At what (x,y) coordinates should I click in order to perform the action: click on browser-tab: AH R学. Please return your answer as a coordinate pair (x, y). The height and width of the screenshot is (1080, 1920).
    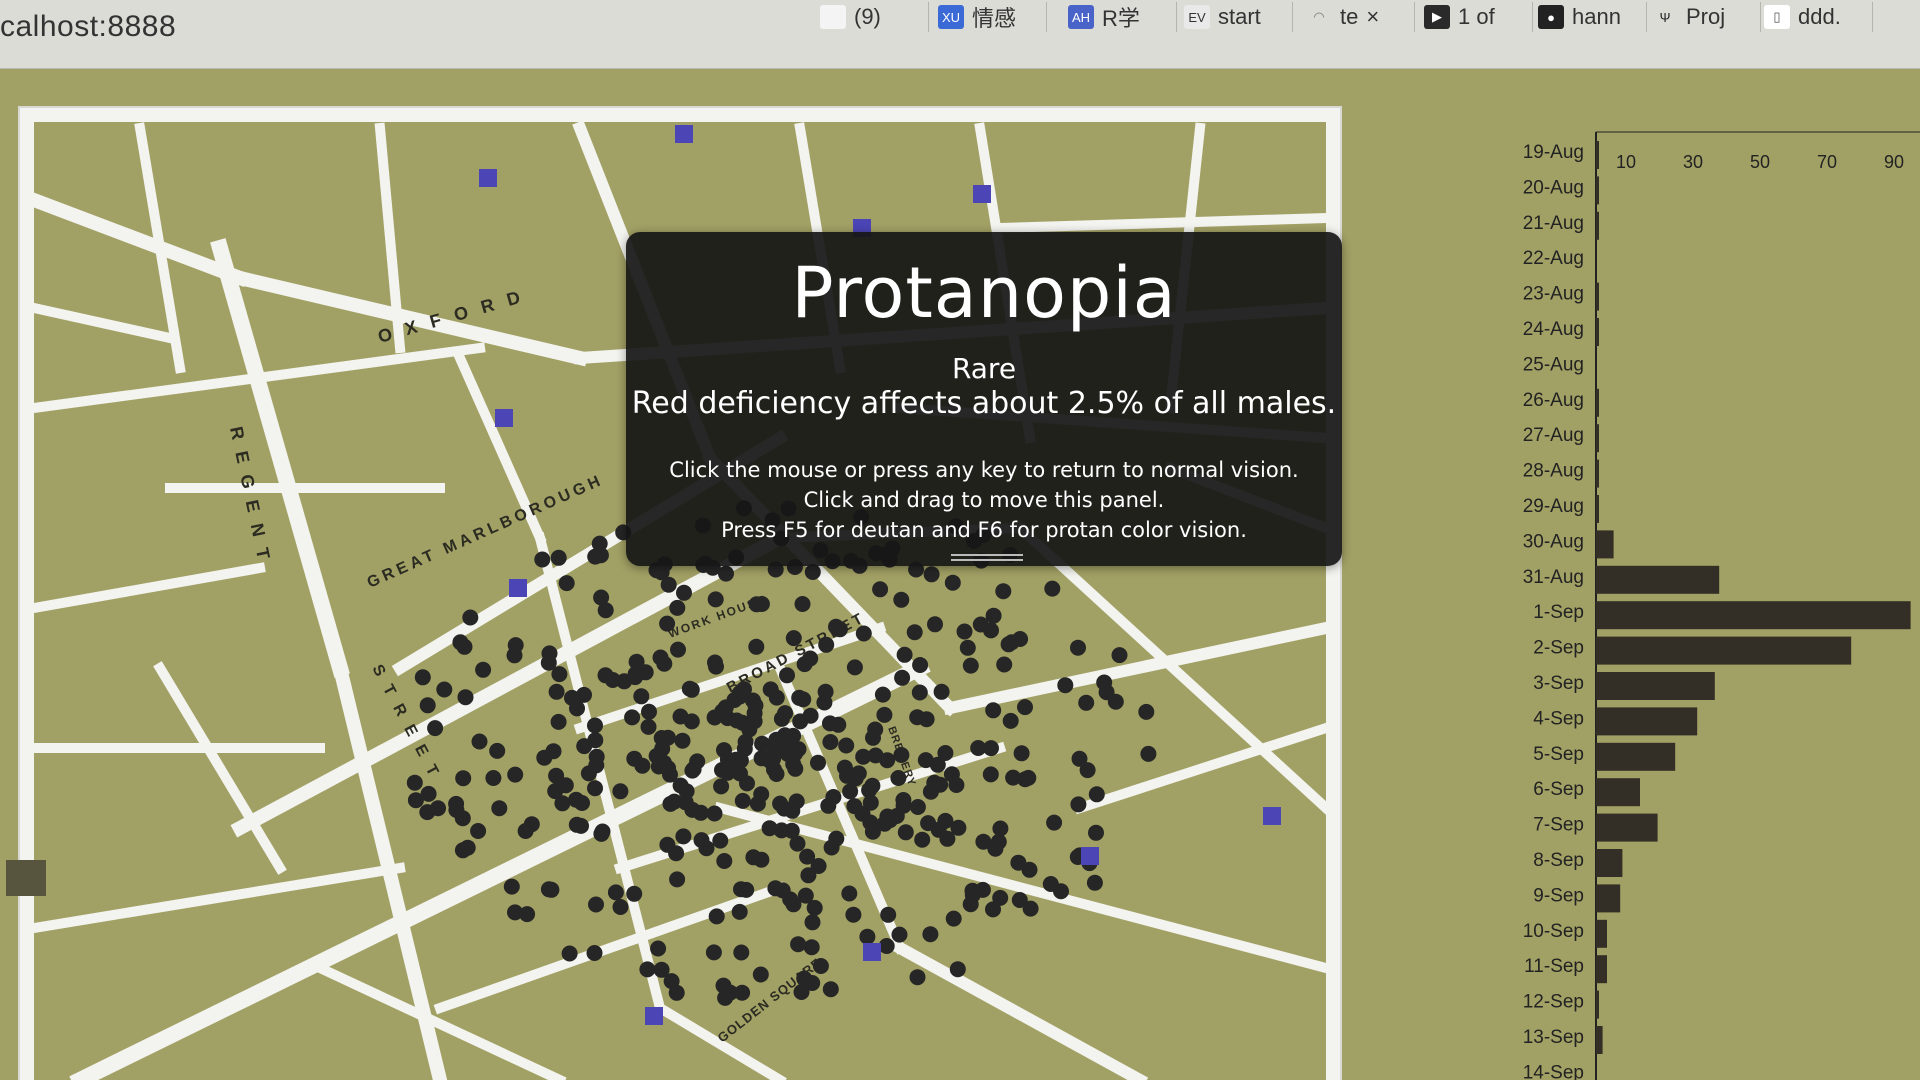
    Looking at the image, I should click on (1104, 17).